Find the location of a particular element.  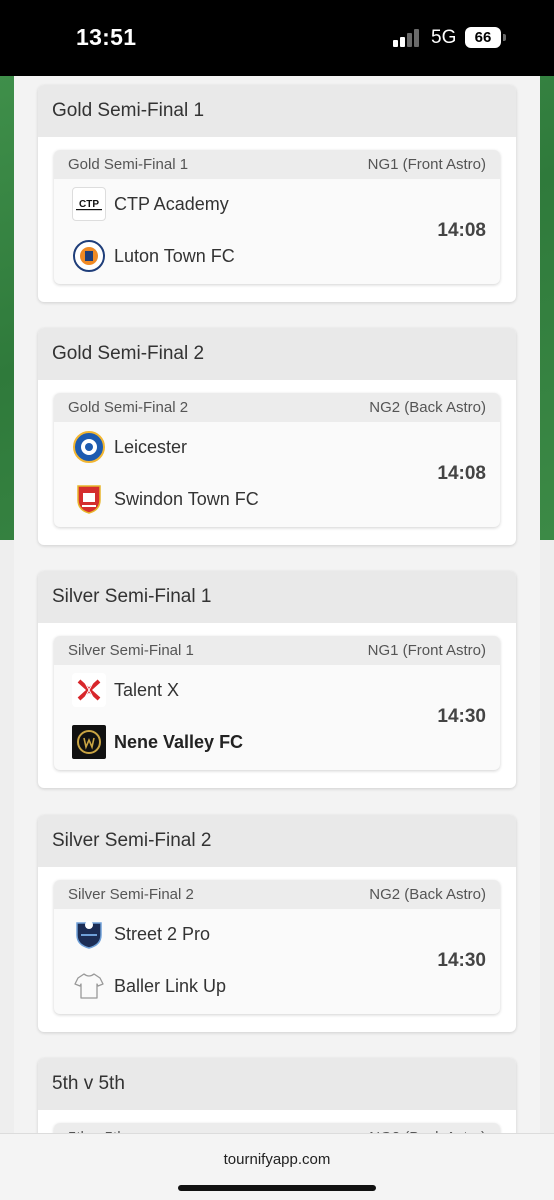

team-name: Talent X is located at coordinates (147, 689).